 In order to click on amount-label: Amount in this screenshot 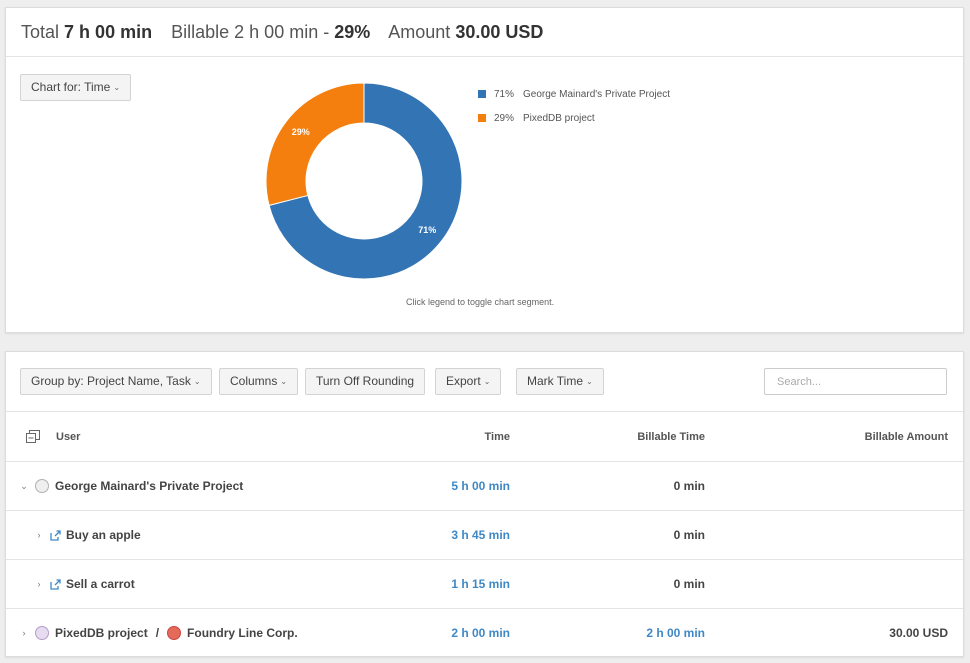, I will do `click(419, 32)`.